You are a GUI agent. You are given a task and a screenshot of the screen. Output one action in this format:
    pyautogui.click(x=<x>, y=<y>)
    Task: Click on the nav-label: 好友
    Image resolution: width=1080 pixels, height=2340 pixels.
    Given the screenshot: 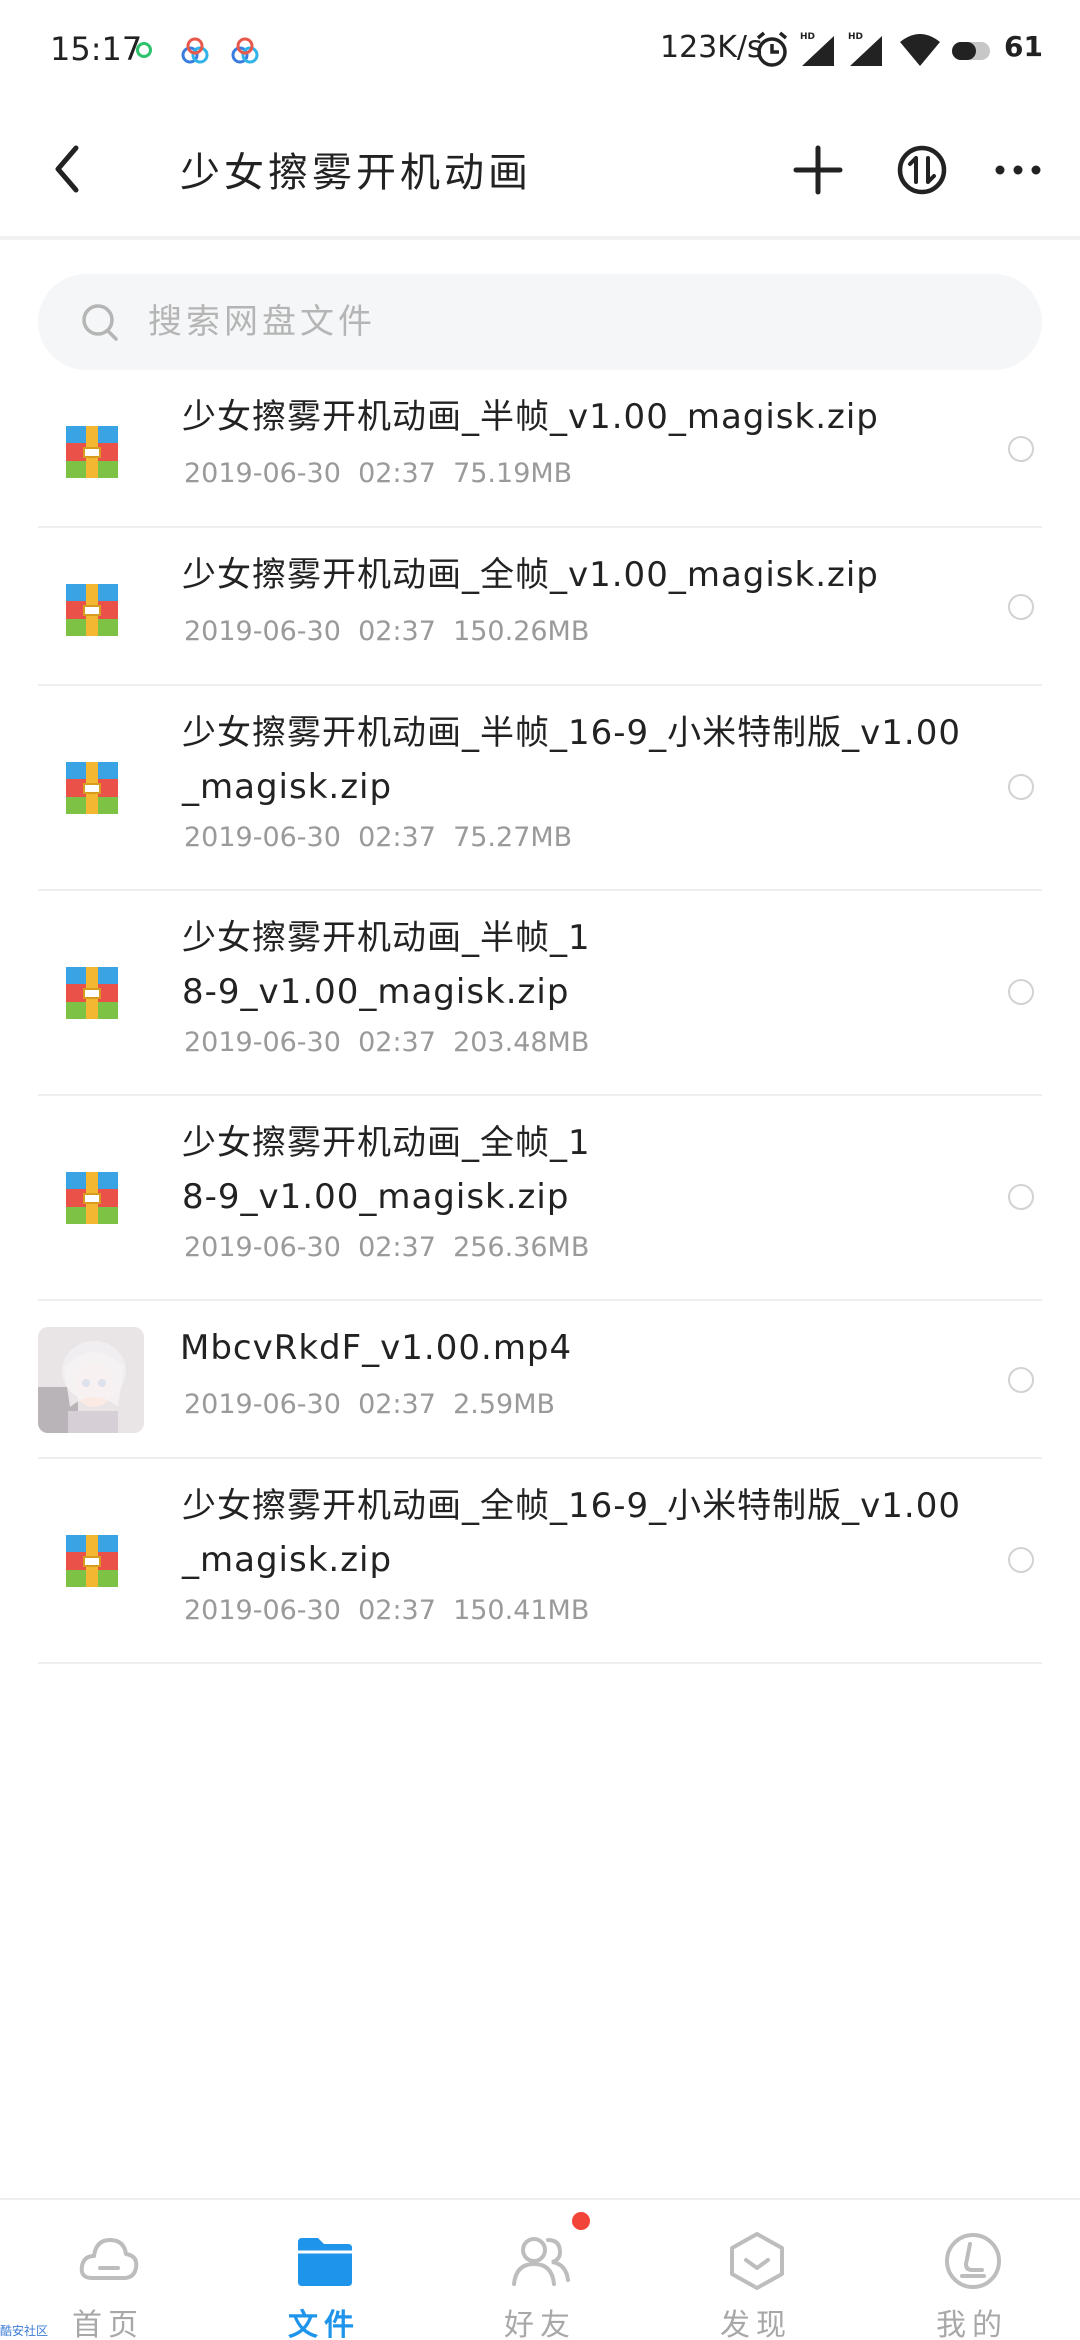 What is the action you would take?
    pyautogui.click(x=540, y=2324)
    